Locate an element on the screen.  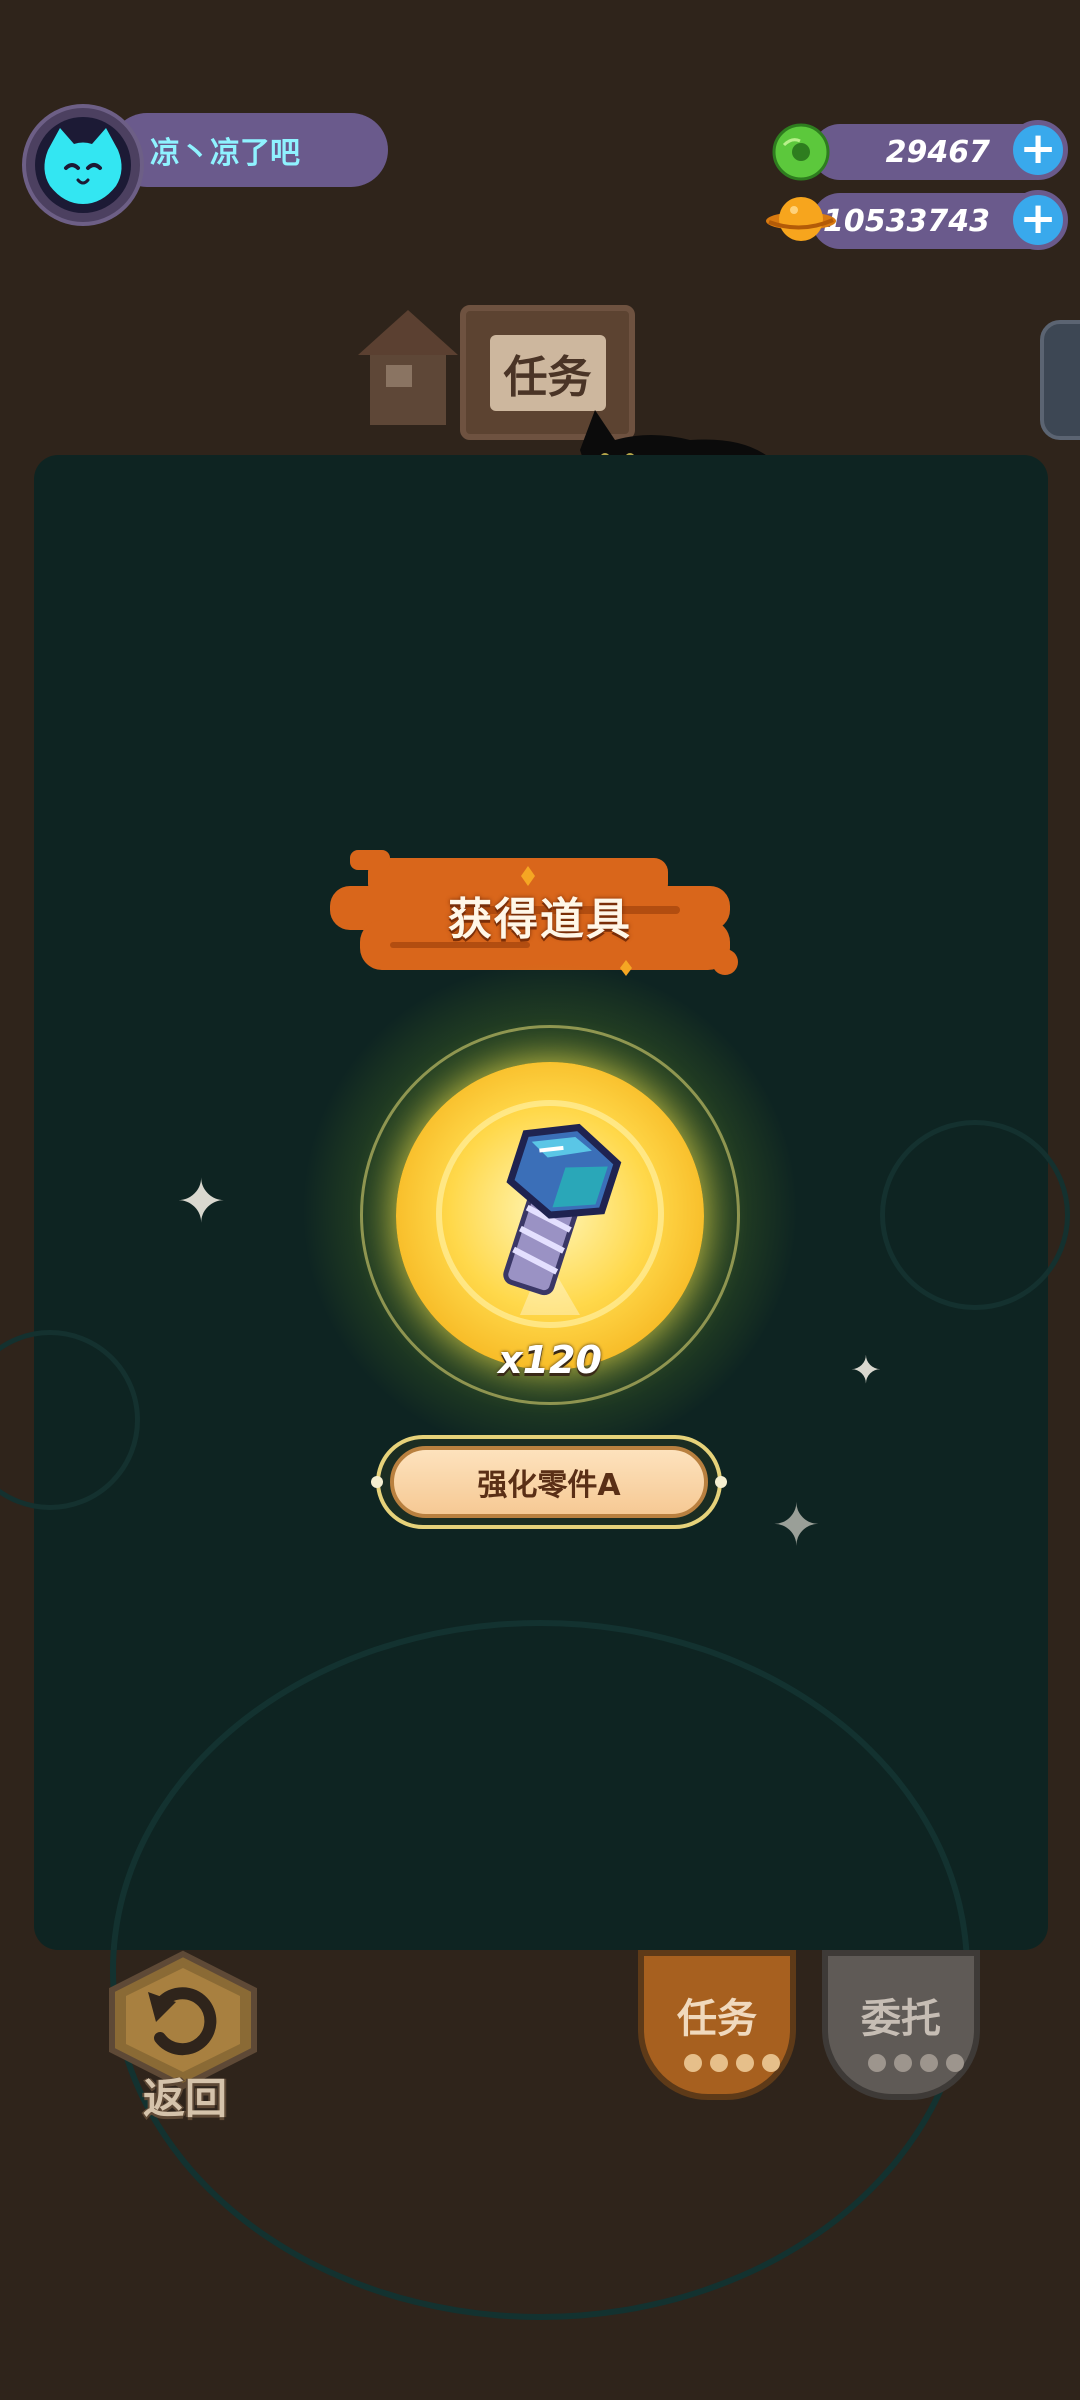
item-name-button: 强化零件A is located at coordinates (549, 1482).